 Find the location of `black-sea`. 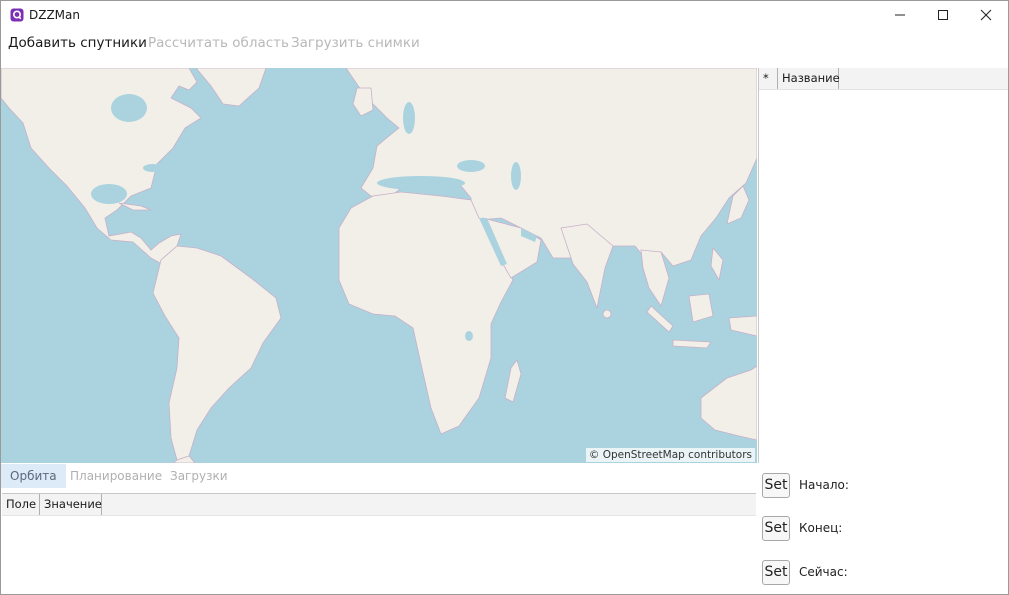

black-sea is located at coordinates (471, 166).